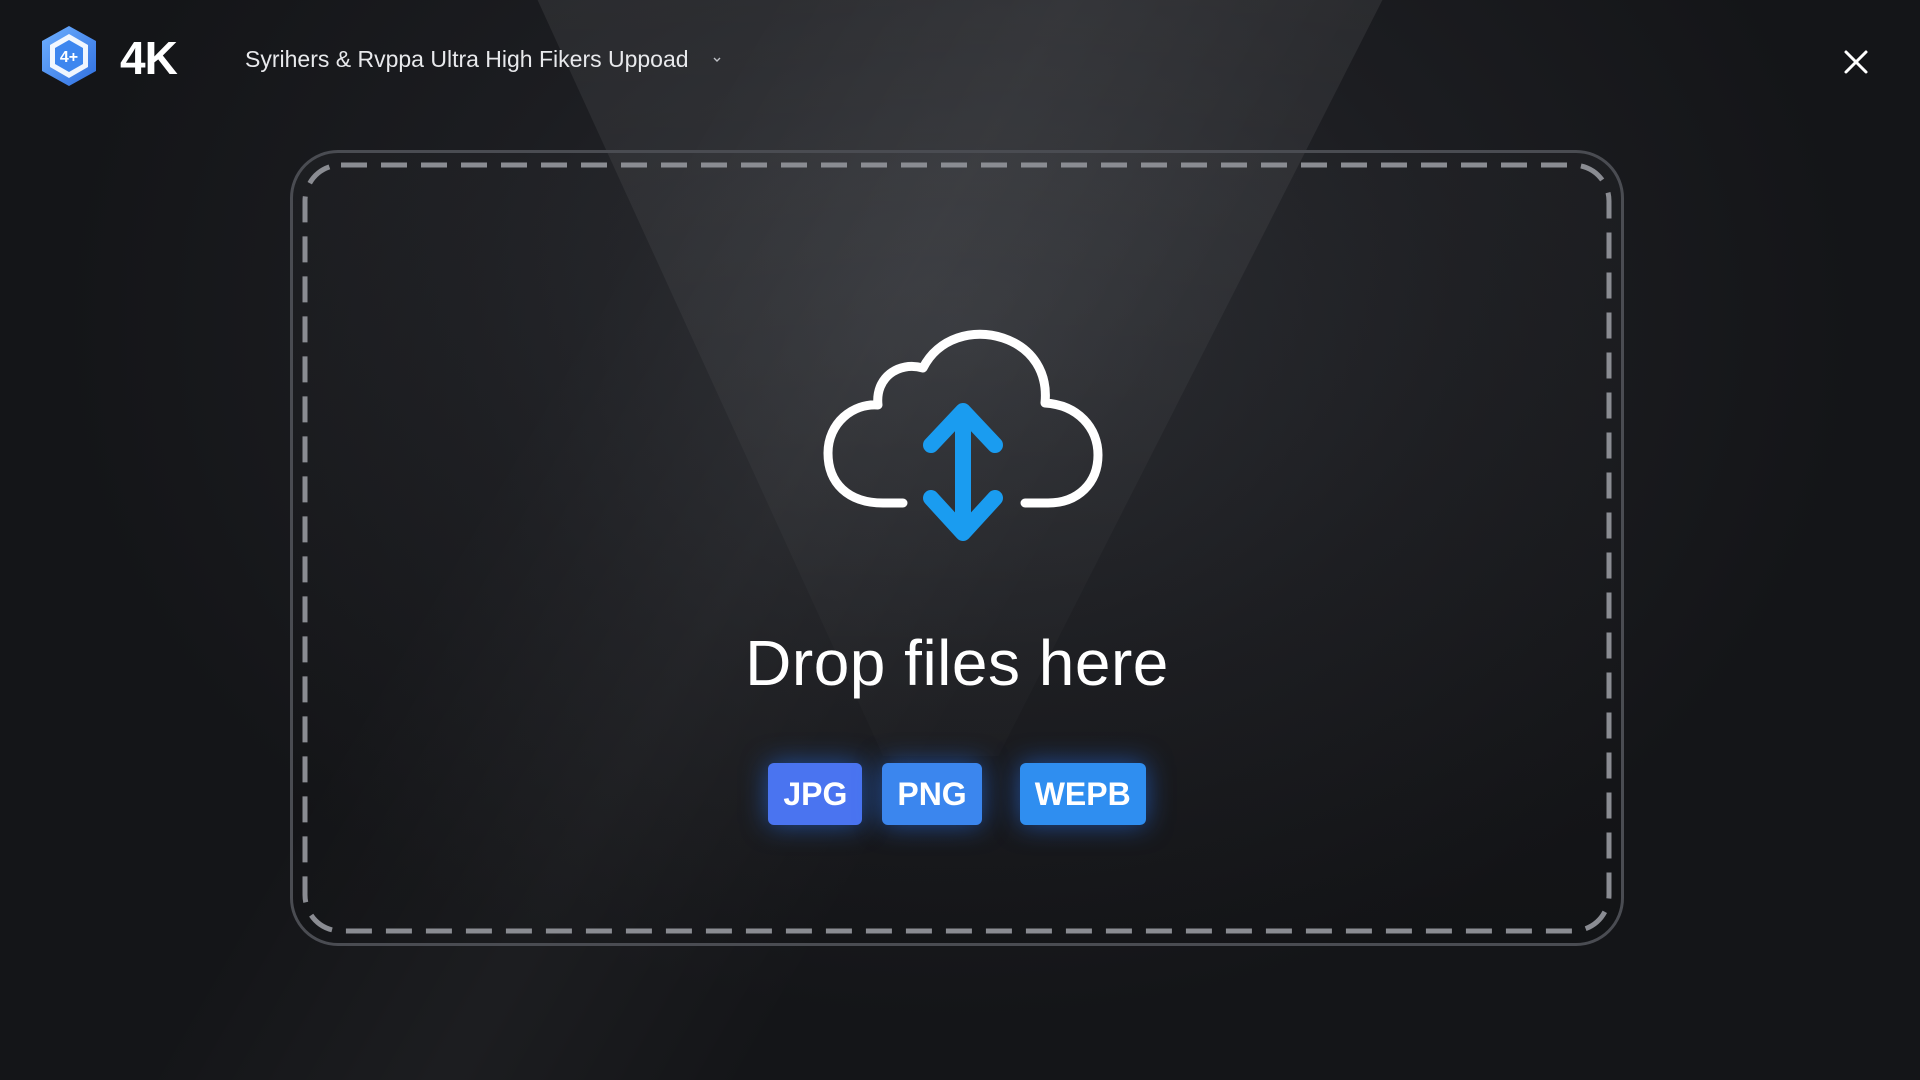  I want to click on hexagon-logo-icon: 4+, so click(69, 56).